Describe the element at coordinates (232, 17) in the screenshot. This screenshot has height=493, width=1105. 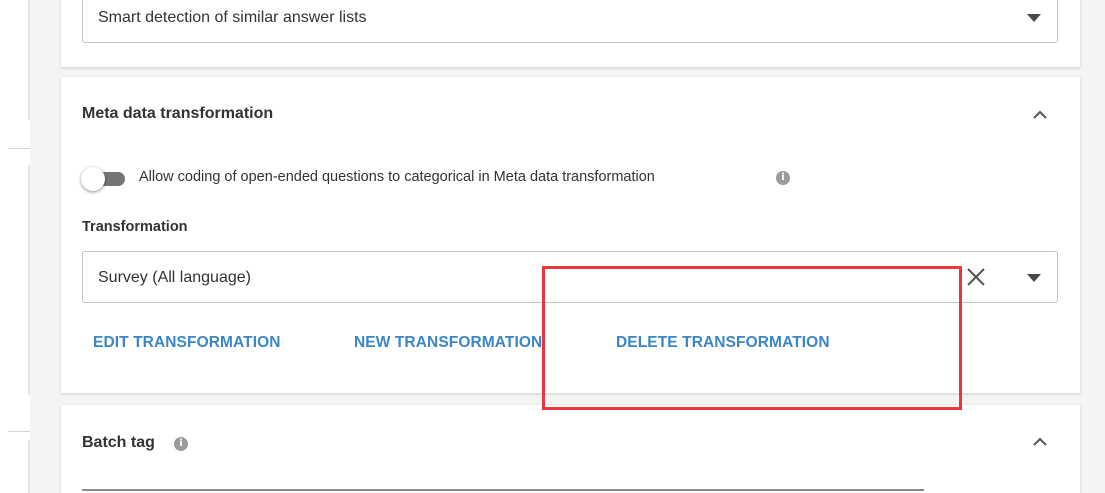
I see `answer-list-select-value: Smart detection of similar answer lists` at that location.